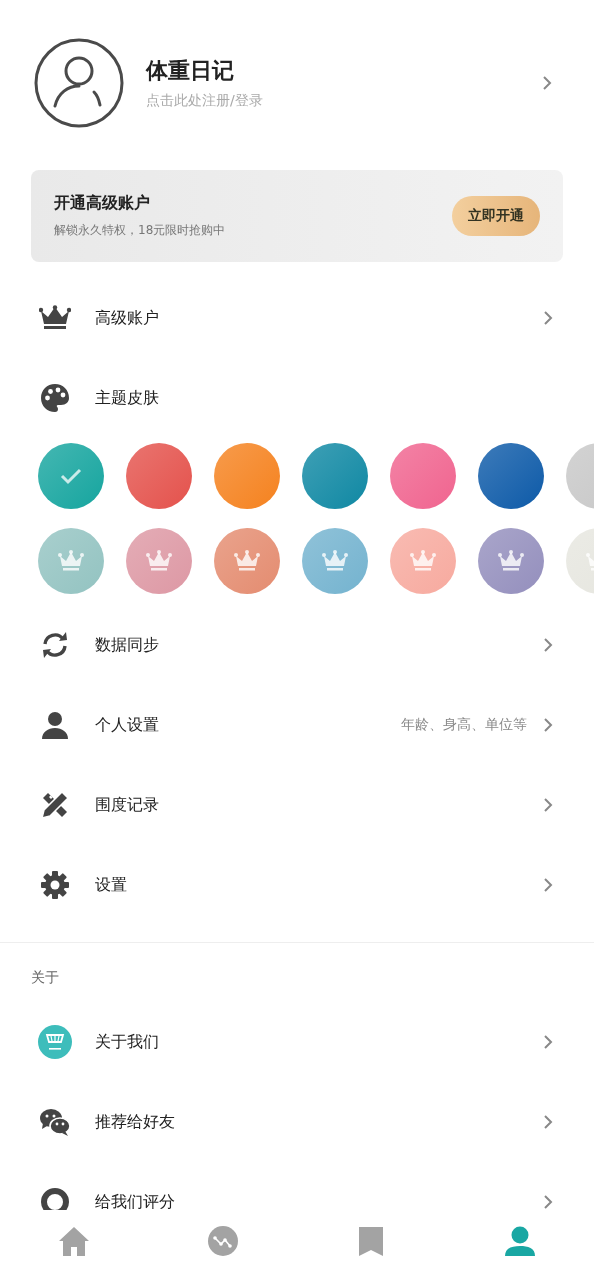 This screenshot has height=1280, width=594. What do you see at coordinates (55, 1042) in the screenshot?
I see `scale-logo-icon` at bounding box center [55, 1042].